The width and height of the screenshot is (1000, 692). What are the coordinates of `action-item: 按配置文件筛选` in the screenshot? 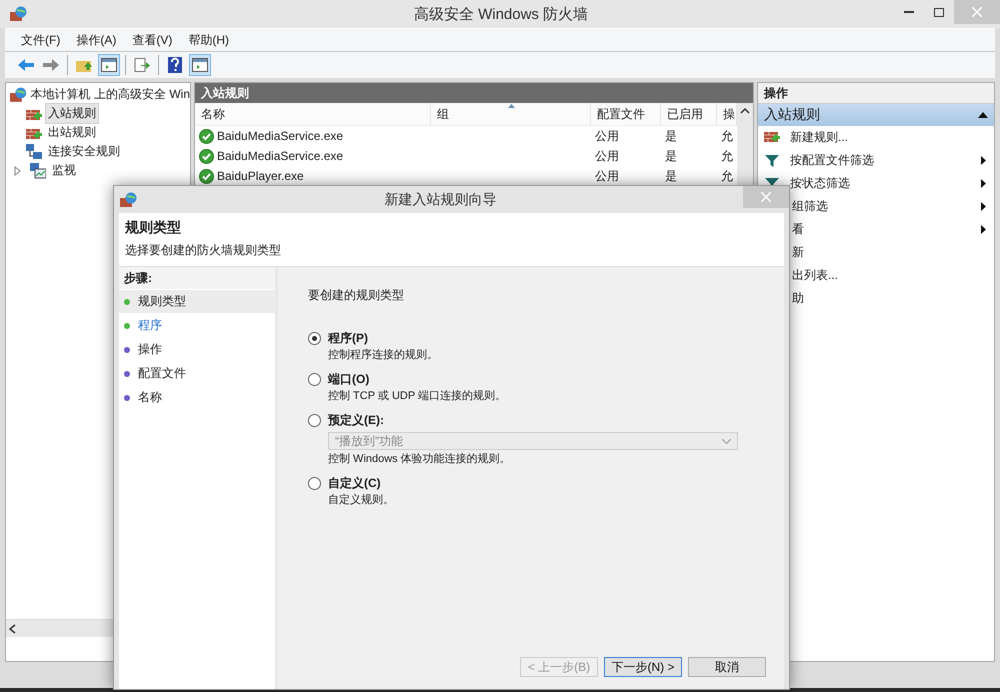 It's located at (867, 160).